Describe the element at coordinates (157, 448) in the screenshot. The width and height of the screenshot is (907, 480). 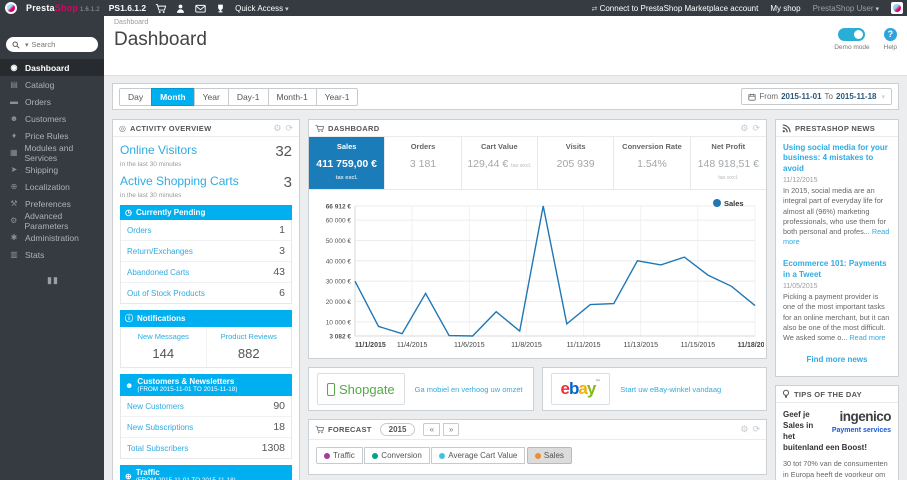
I see `total-subscribers-link: Total Subscribers` at that location.